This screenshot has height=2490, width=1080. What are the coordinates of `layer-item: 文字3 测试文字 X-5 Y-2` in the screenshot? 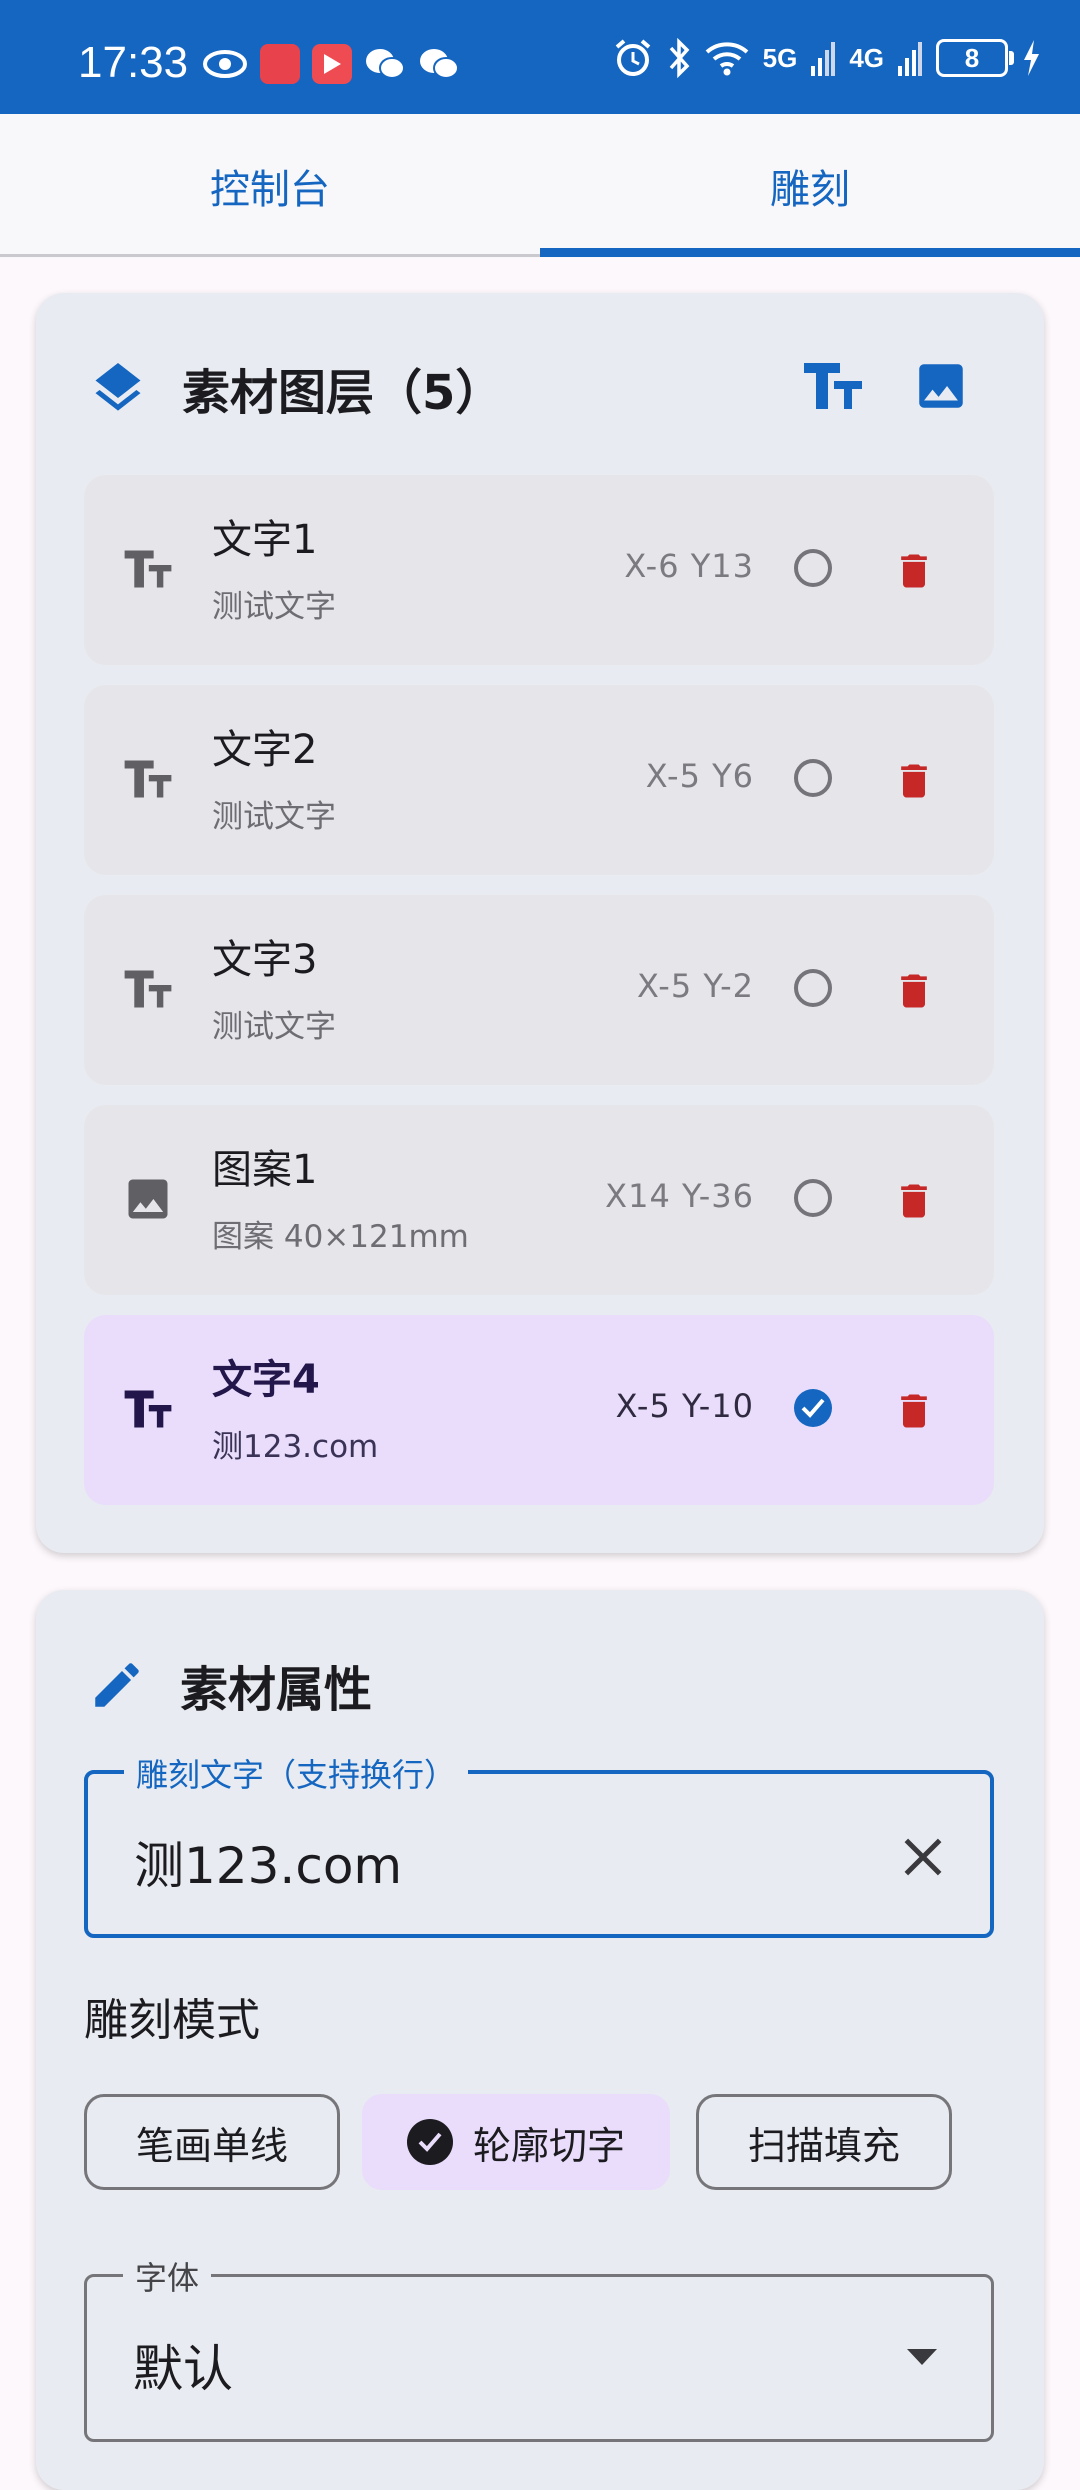 It's located at (539, 990).